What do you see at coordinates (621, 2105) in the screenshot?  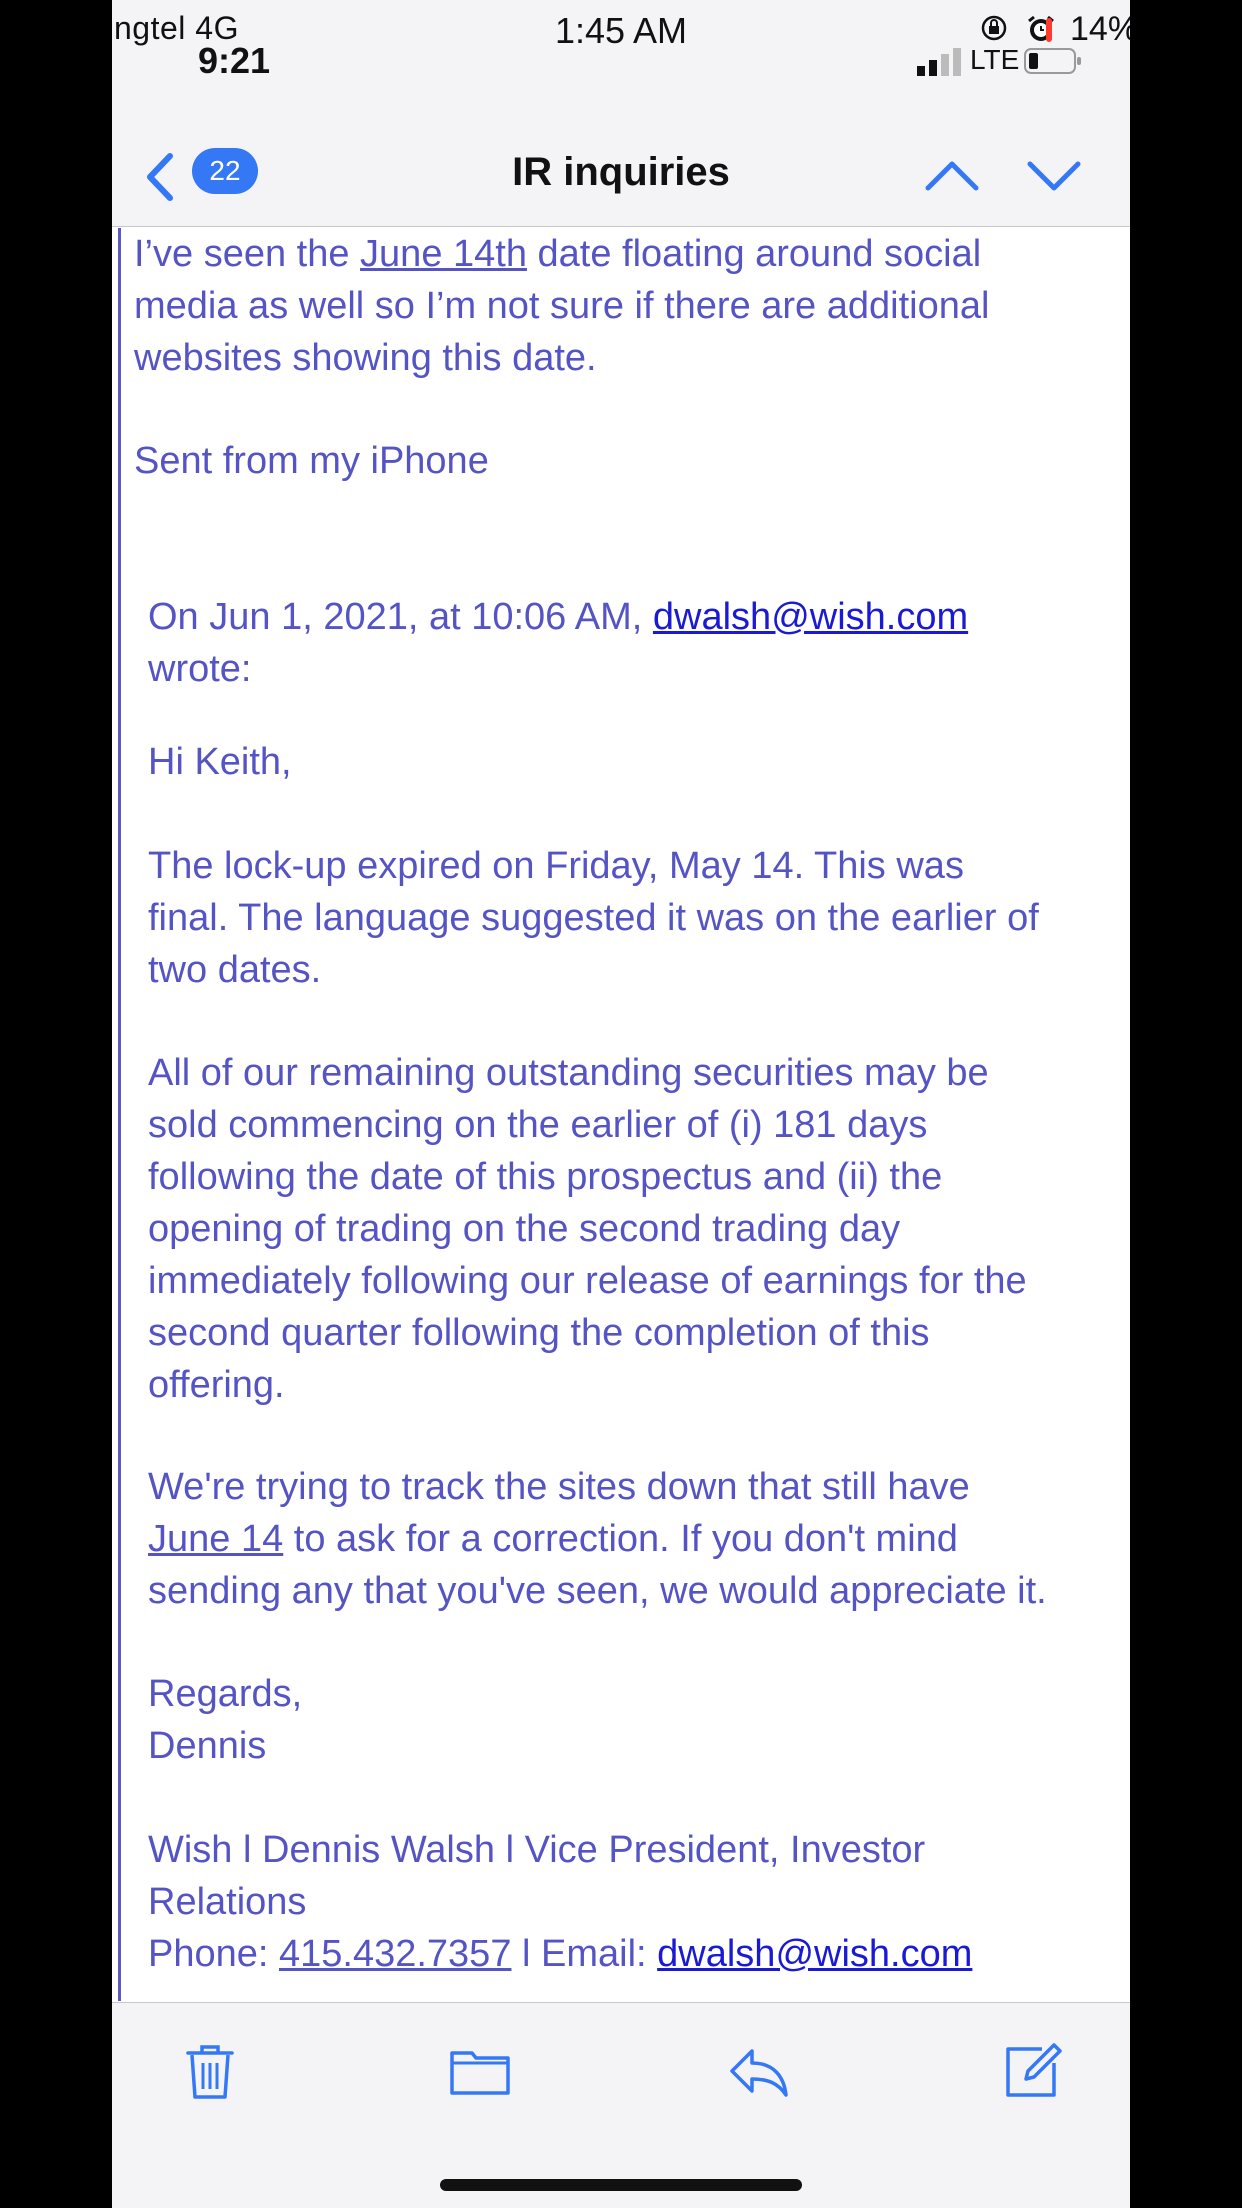 I see `bottom-toolbar` at bounding box center [621, 2105].